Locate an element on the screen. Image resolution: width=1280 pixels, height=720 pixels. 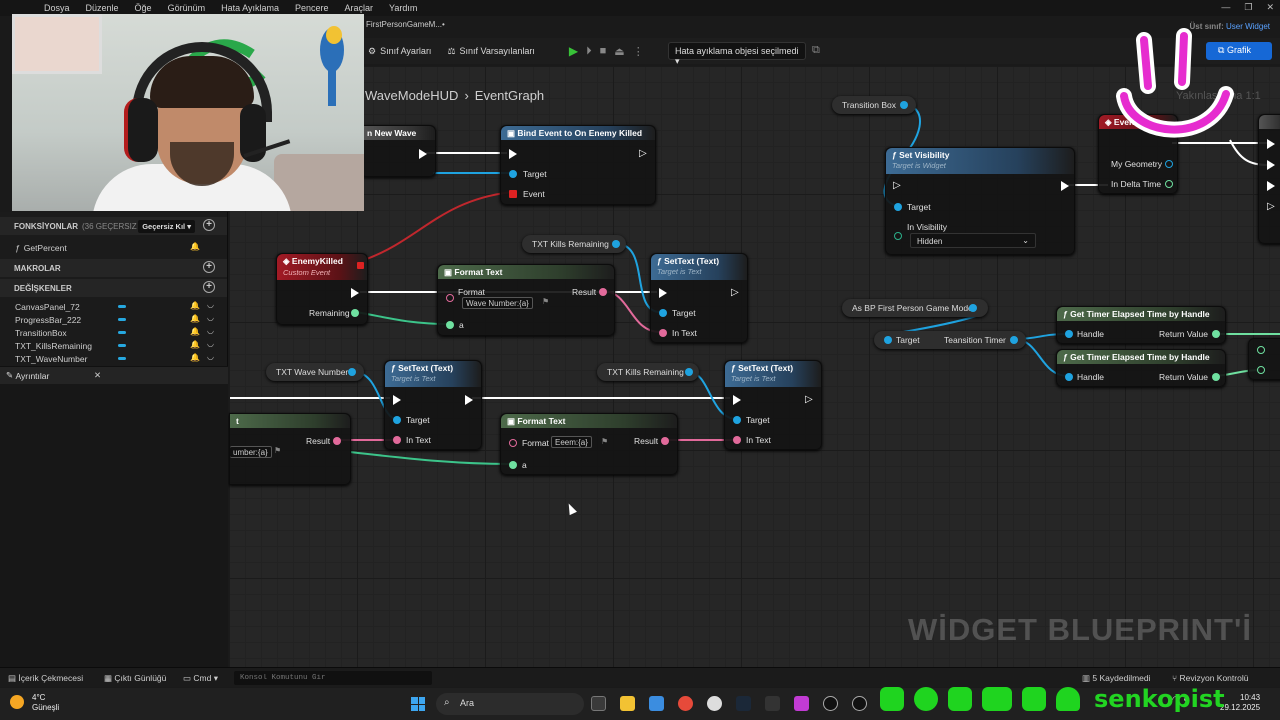
var-transition-box: Transition Box is located at coordinates (874, 105).